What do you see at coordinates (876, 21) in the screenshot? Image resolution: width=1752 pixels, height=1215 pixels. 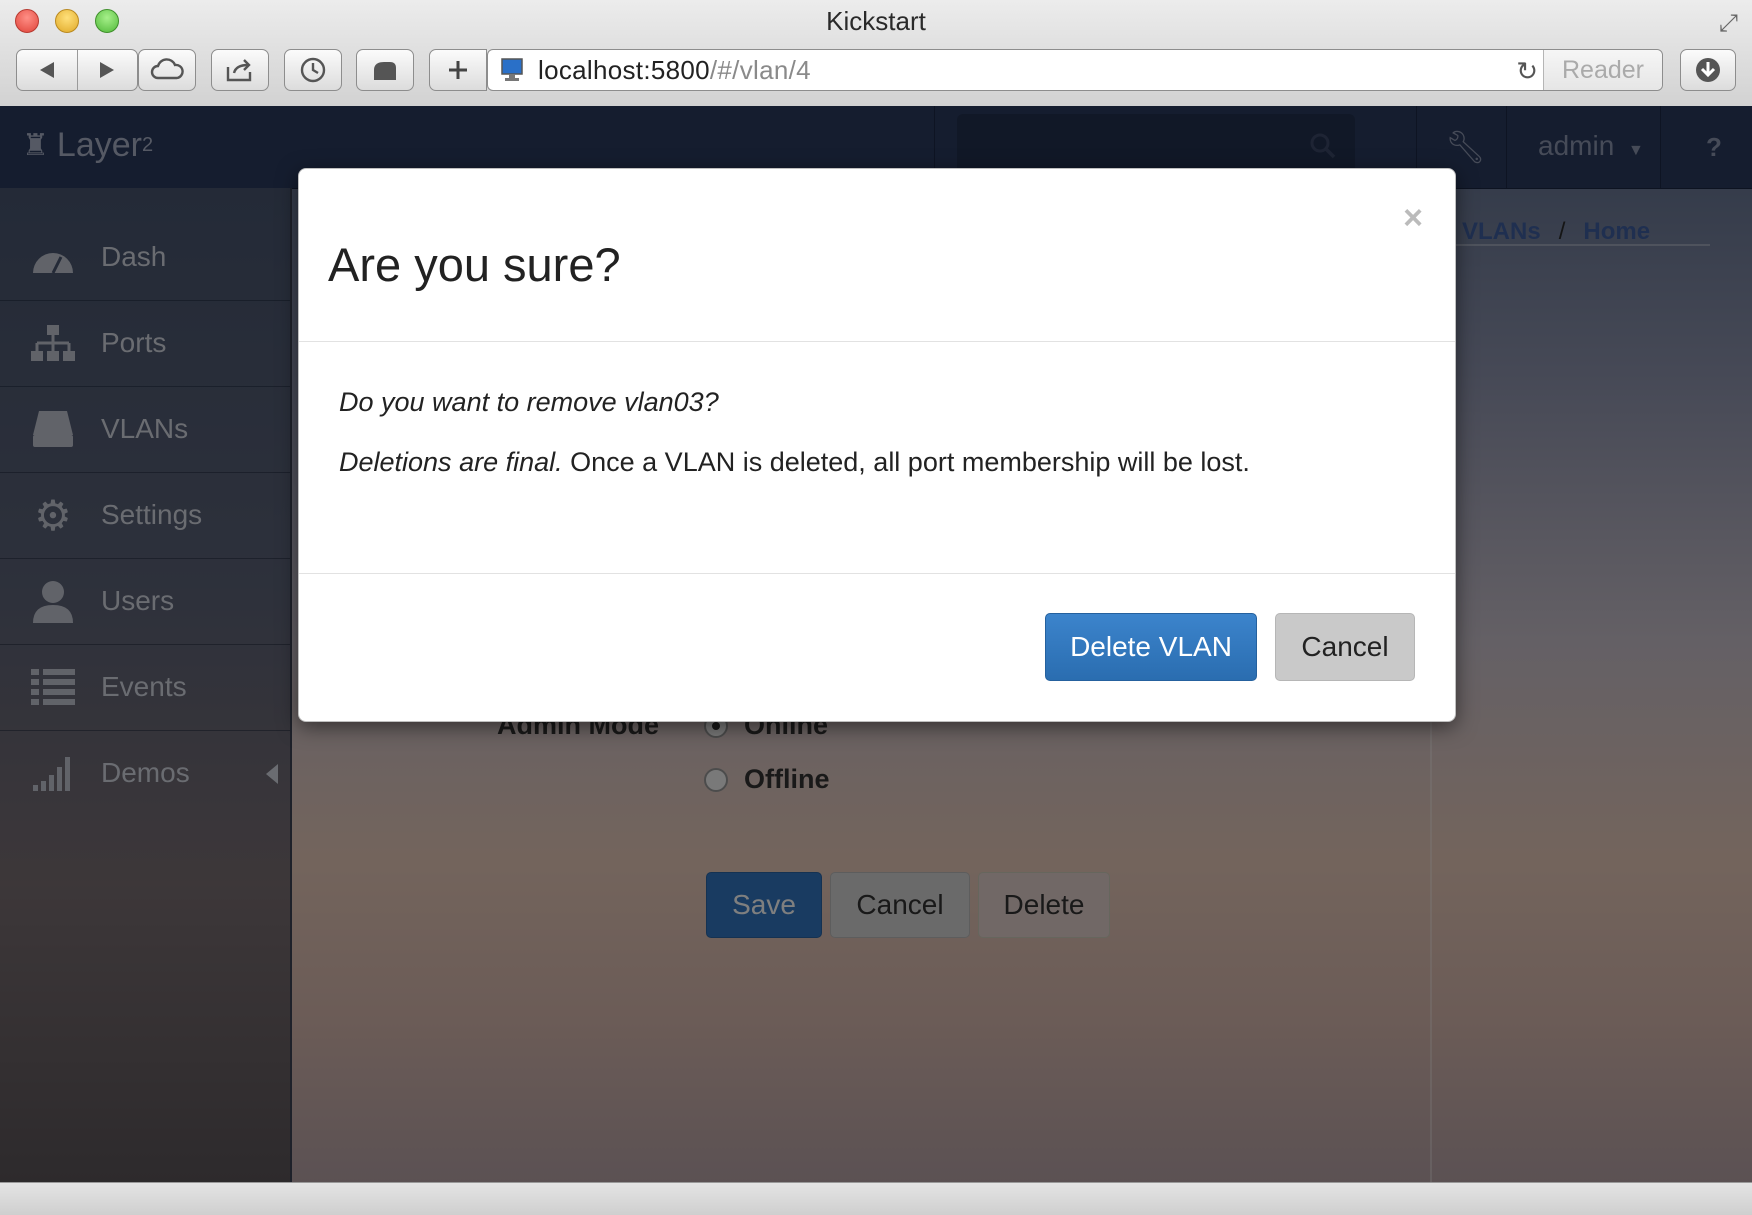 I see `window-title: Kickstart` at bounding box center [876, 21].